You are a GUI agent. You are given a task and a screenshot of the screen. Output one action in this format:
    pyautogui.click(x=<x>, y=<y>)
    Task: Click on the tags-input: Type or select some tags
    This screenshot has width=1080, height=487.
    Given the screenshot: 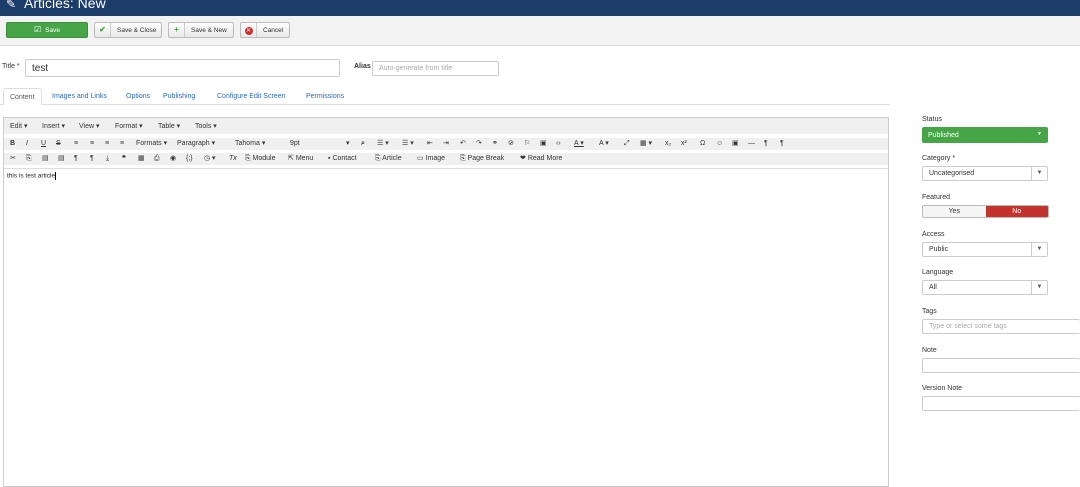 What is the action you would take?
    pyautogui.click(x=1001, y=326)
    